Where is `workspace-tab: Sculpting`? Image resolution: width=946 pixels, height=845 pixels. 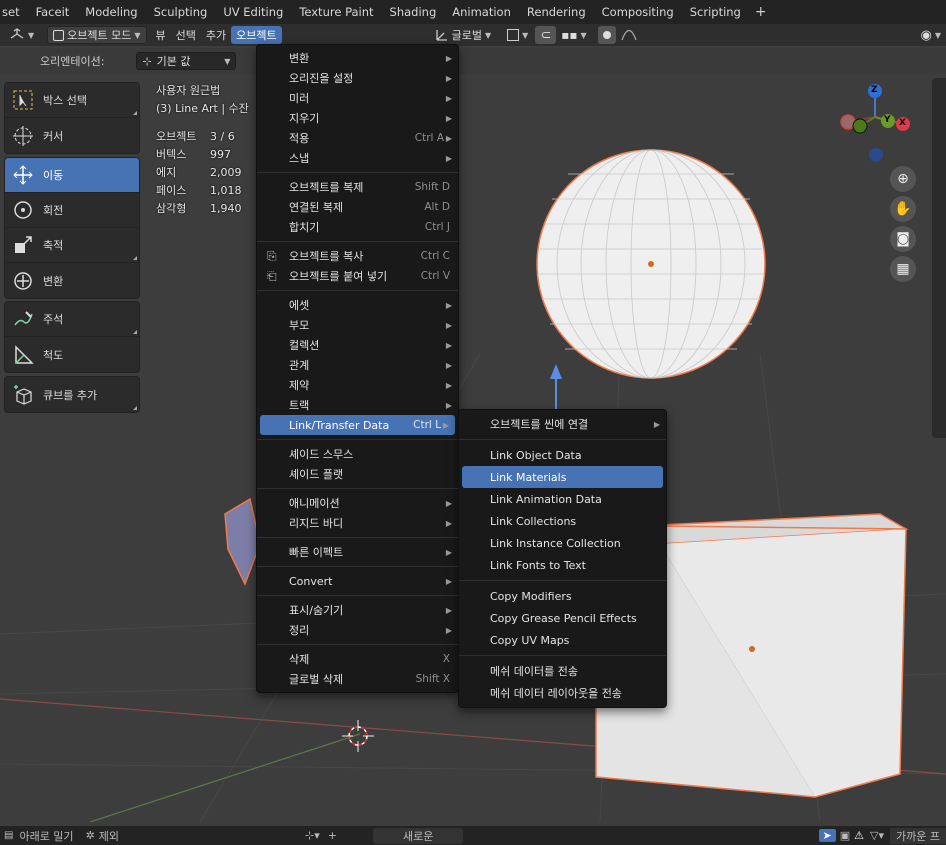 workspace-tab: Sculpting is located at coordinates (181, 12).